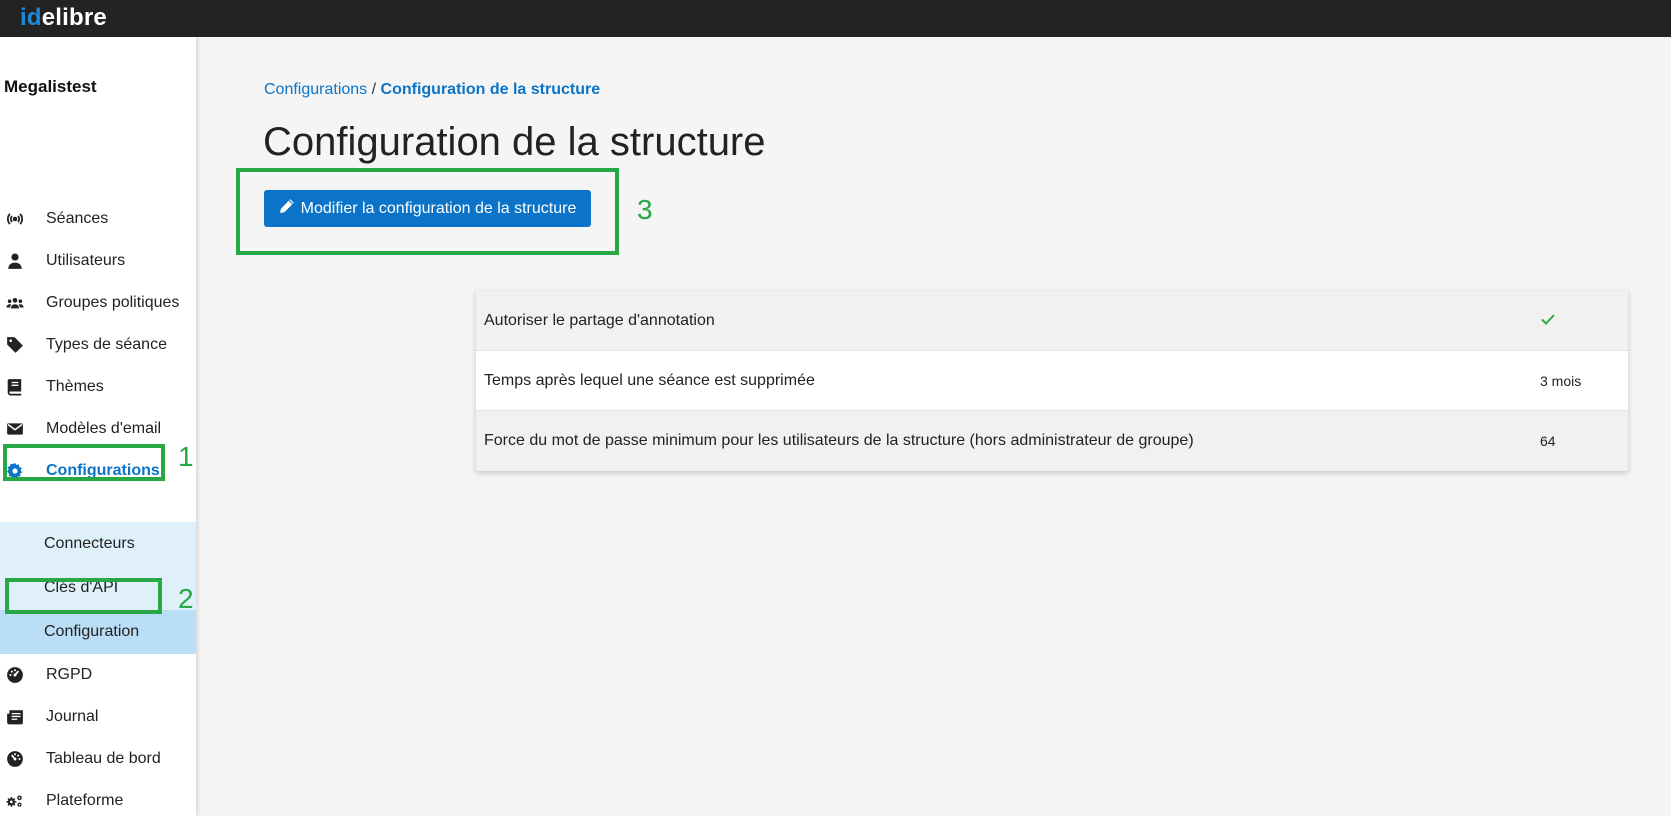  Describe the element at coordinates (85, 800) in the screenshot. I see `sidebar-item-label: Plateforme` at that location.